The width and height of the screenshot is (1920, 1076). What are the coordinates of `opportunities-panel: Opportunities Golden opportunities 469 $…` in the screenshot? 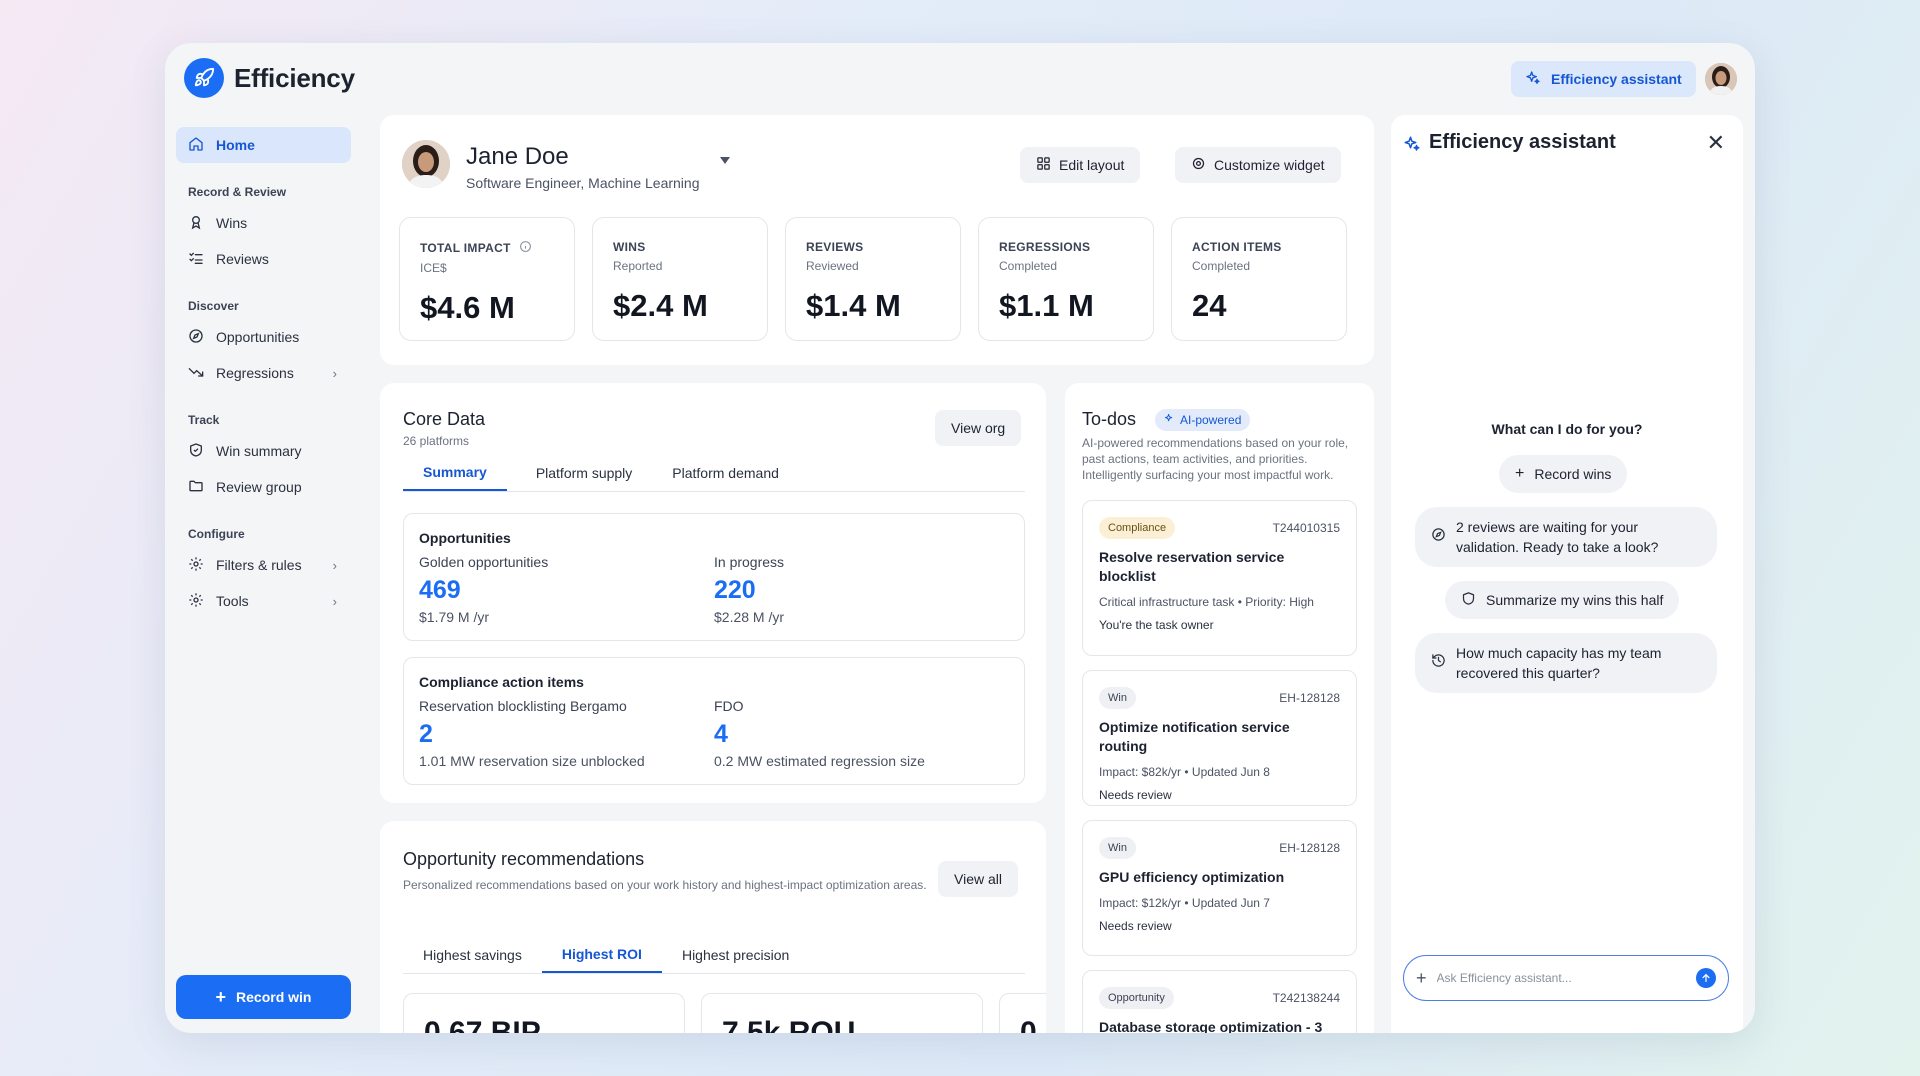 It's located at (714, 577).